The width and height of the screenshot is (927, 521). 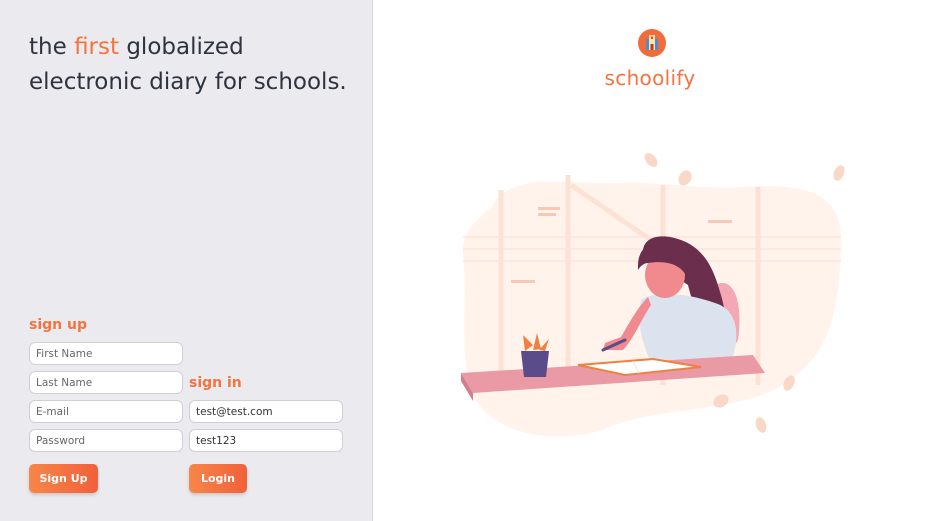 I want to click on signin-email-input, so click(x=266, y=411).